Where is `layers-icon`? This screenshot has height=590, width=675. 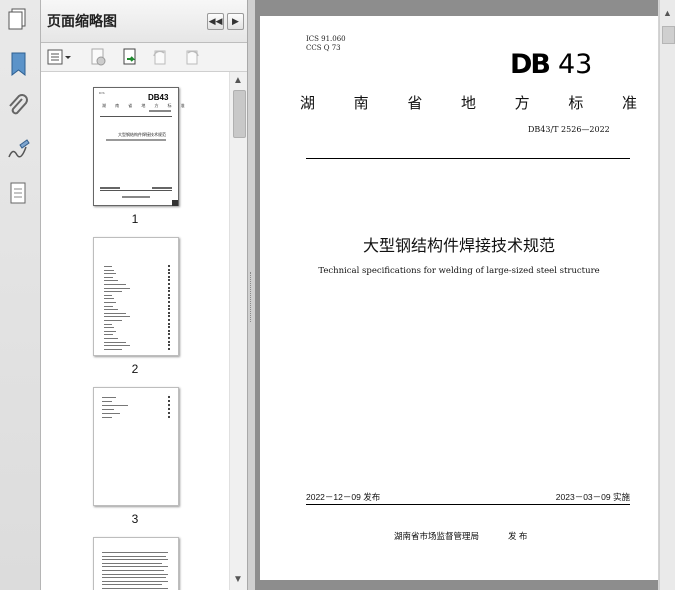
layers-icon is located at coordinates (18, 194).